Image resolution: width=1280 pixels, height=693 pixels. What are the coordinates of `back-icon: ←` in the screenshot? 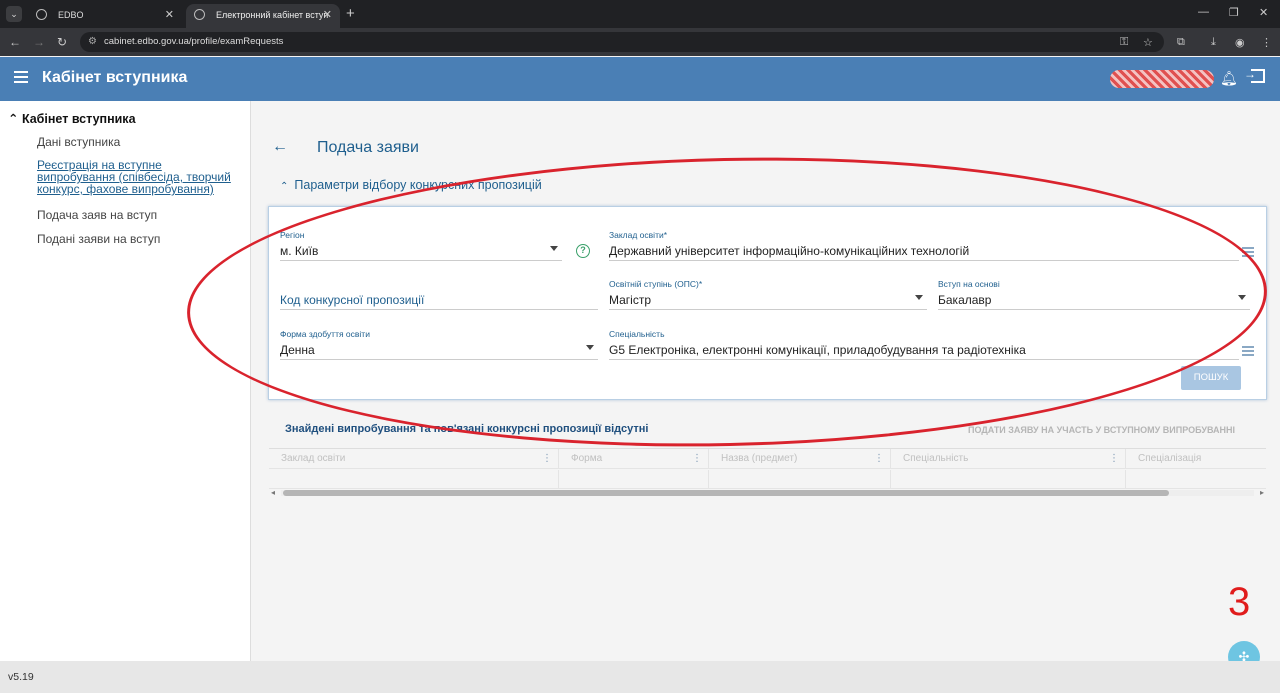 It's located at (15, 42).